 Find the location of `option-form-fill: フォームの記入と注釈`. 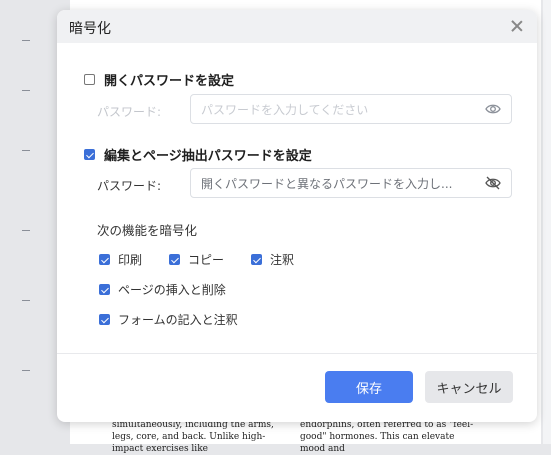

option-form-fill: フォームの記入と注釈 is located at coordinates (168, 319).